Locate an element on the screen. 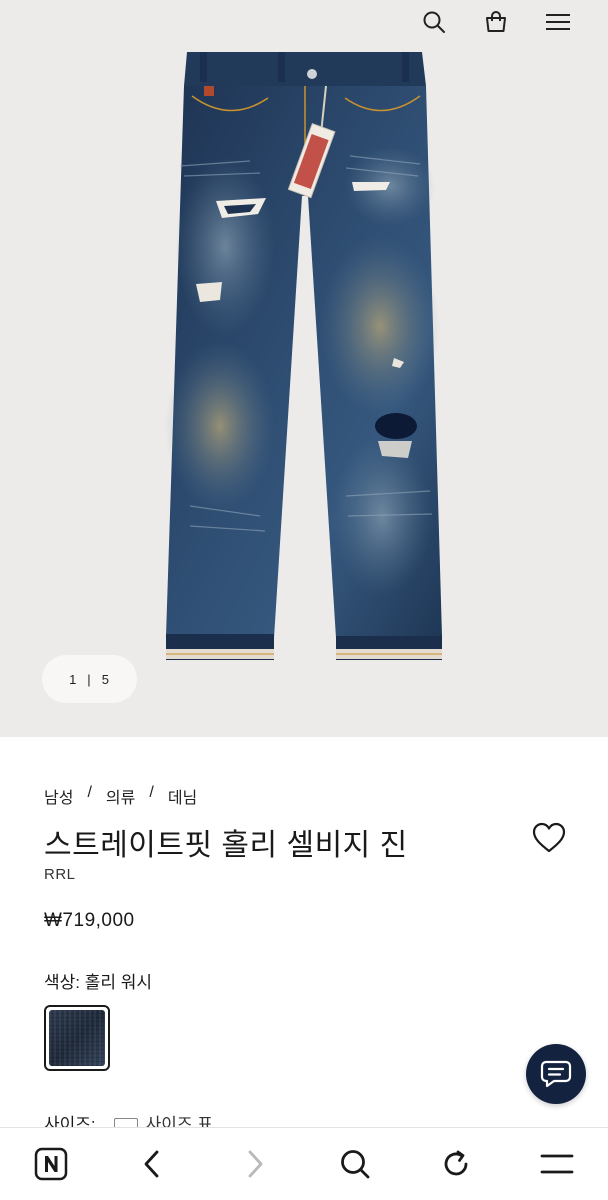  breadcrumb-item-men: 남성 is located at coordinates (58, 796).